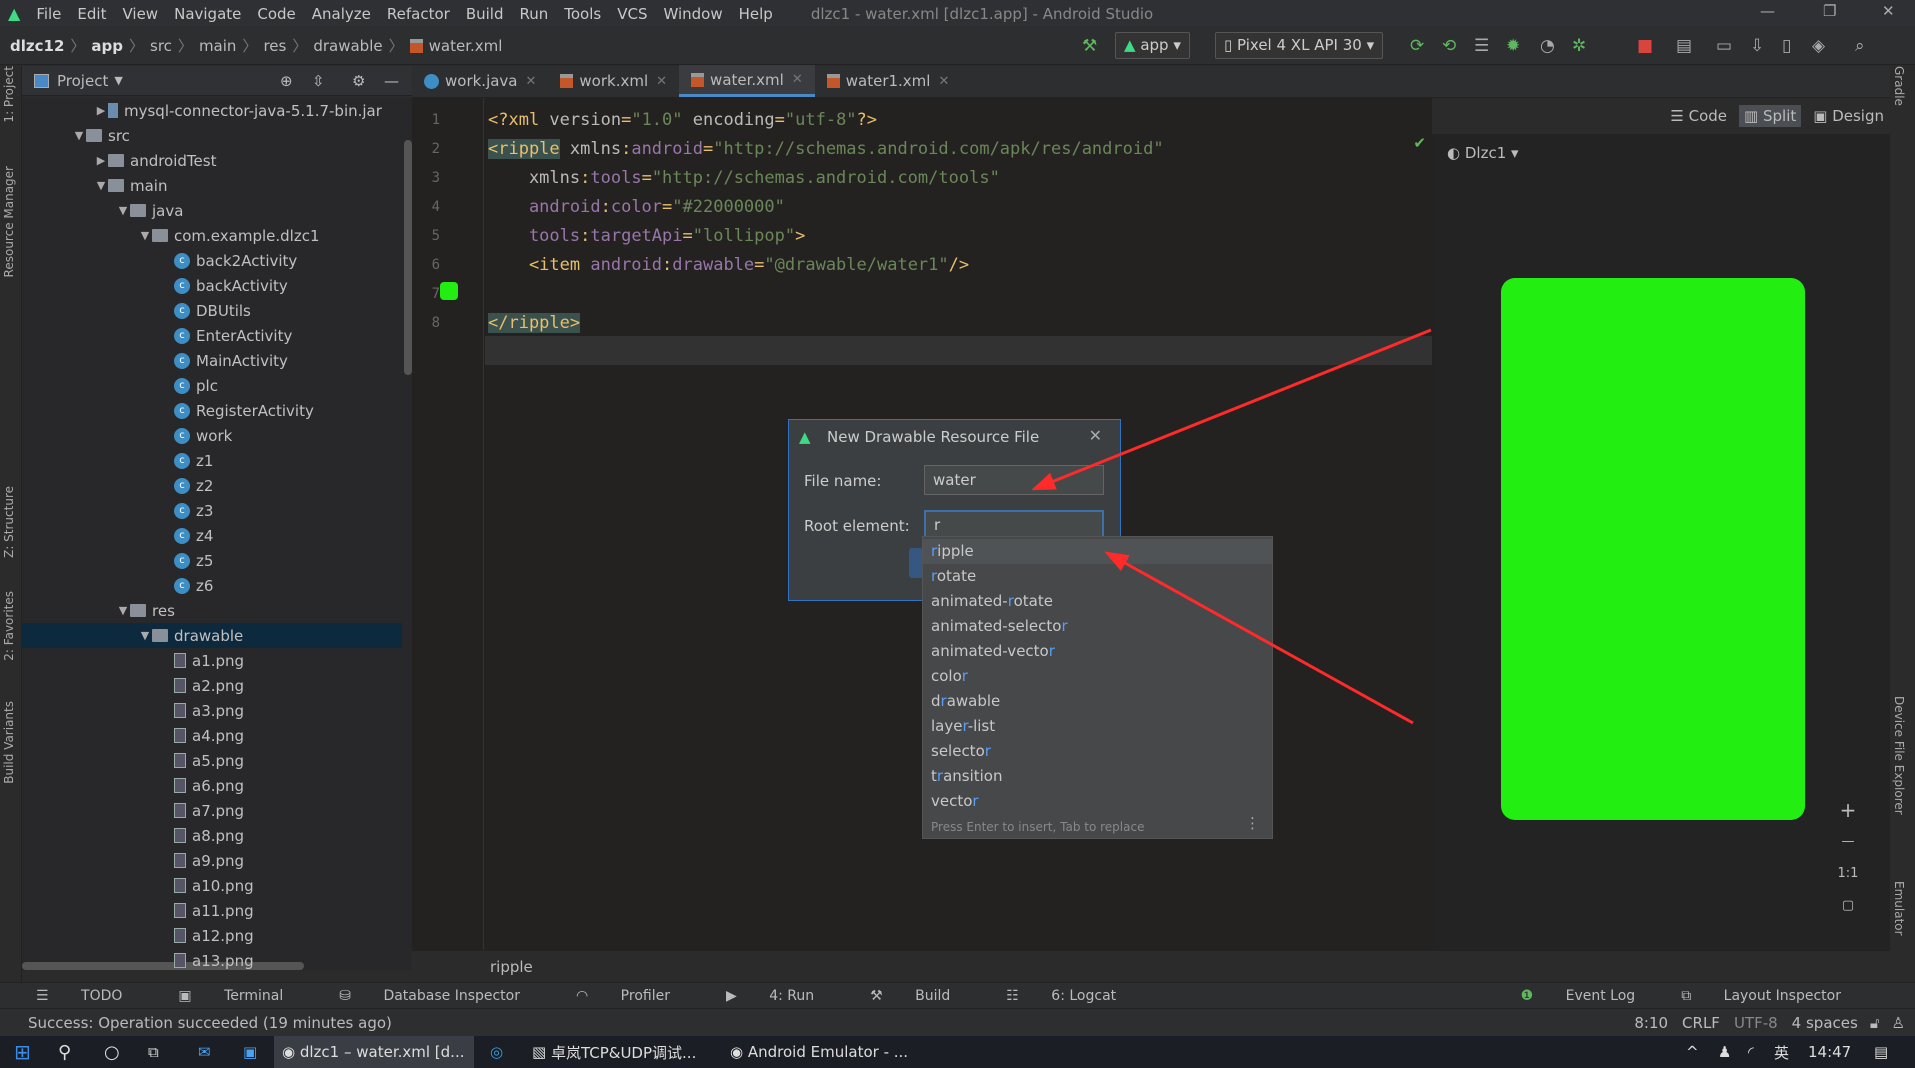  What do you see at coordinates (1231, 526) in the screenshot?
I see `annotation-arrows` at bounding box center [1231, 526].